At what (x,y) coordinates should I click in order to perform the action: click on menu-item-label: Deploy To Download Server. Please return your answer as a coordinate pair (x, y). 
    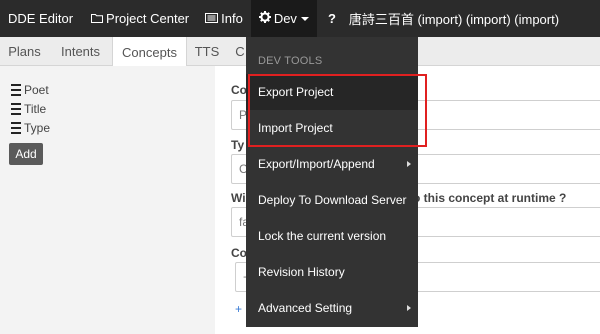
    Looking at the image, I should click on (332, 200).